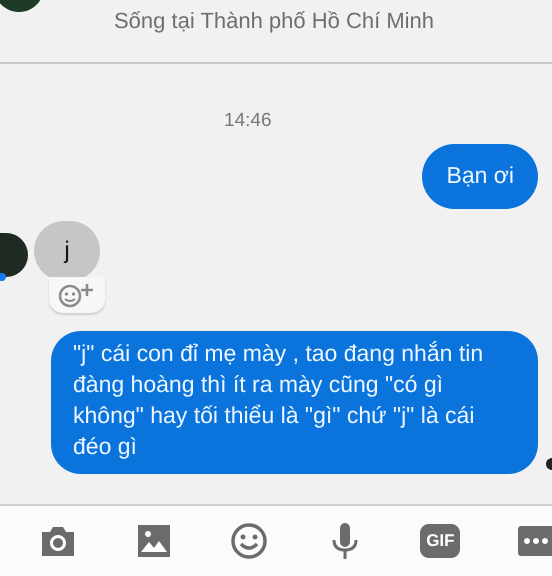 The width and height of the screenshot is (552, 576). What do you see at coordinates (274, 21) in the screenshot?
I see `location-text: Sống tại Thành phố Hồ Chí Minh` at bounding box center [274, 21].